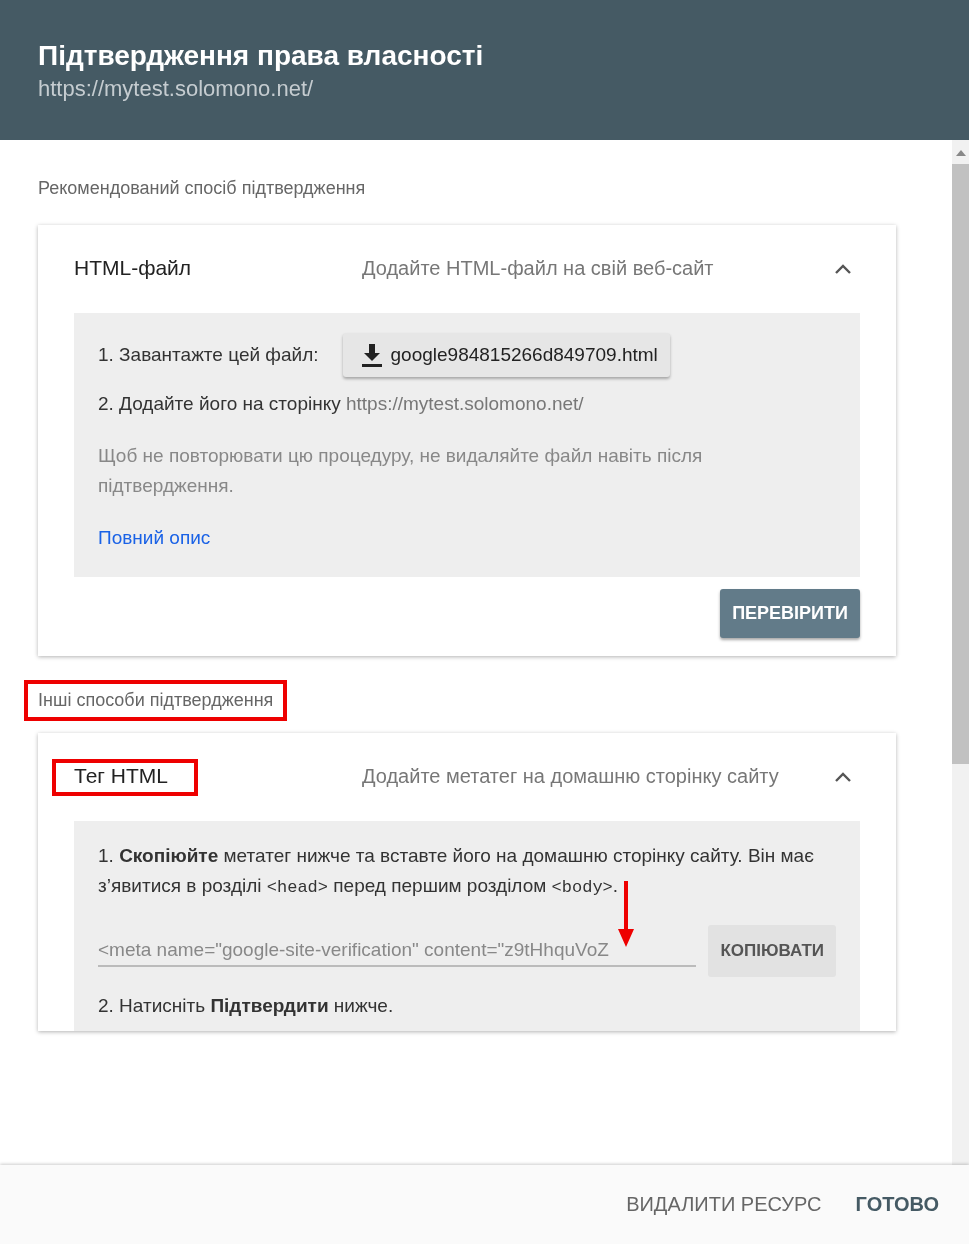 This screenshot has width=969, height=1244. I want to click on note-text: Щоб не повторювати цю процедуру, не видаляйте файл навіть після підтвердження., so click(401, 471).